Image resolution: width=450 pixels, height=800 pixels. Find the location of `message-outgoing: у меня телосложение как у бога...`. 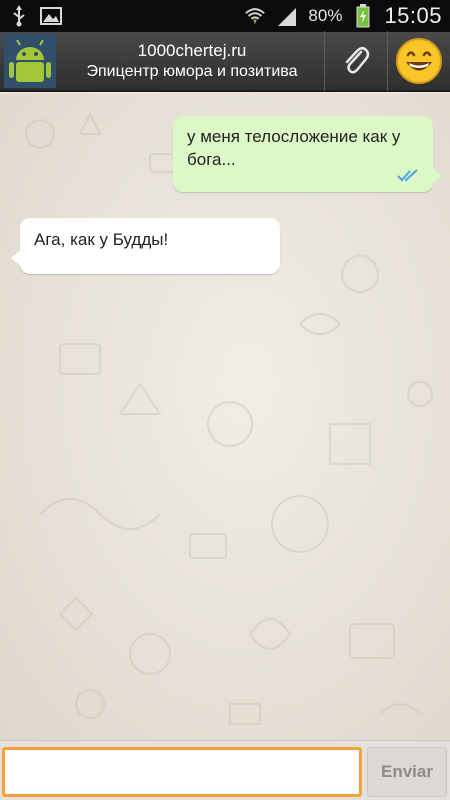

message-outgoing: у меня телосложение как у бога... is located at coordinates (307, 154).